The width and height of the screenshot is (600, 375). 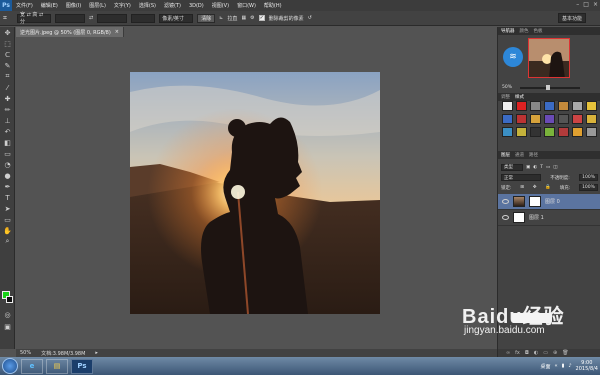 I want to click on move-tool-icon: ✥, so click(x=7, y=32).